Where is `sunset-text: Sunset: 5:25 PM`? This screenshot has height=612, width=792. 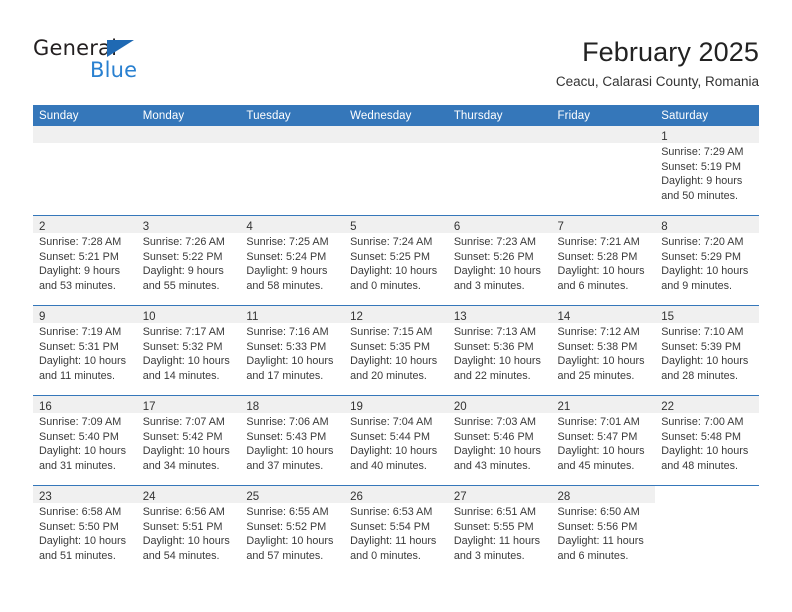 sunset-text: Sunset: 5:25 PM is located at coordinates (390, 256).